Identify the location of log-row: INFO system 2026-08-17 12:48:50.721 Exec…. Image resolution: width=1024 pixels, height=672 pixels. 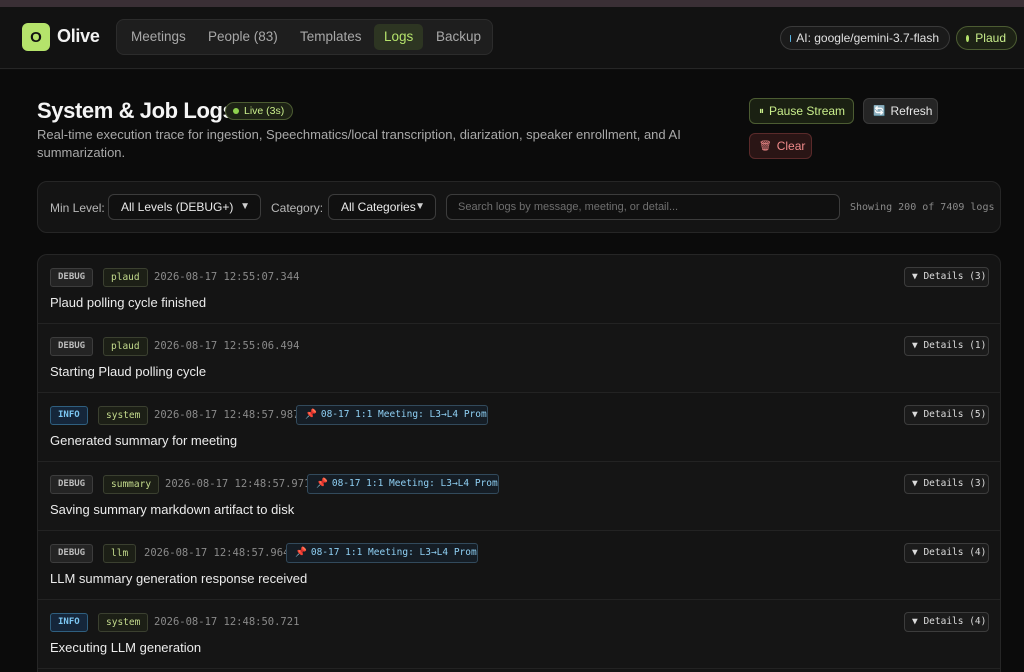
(519, 634).